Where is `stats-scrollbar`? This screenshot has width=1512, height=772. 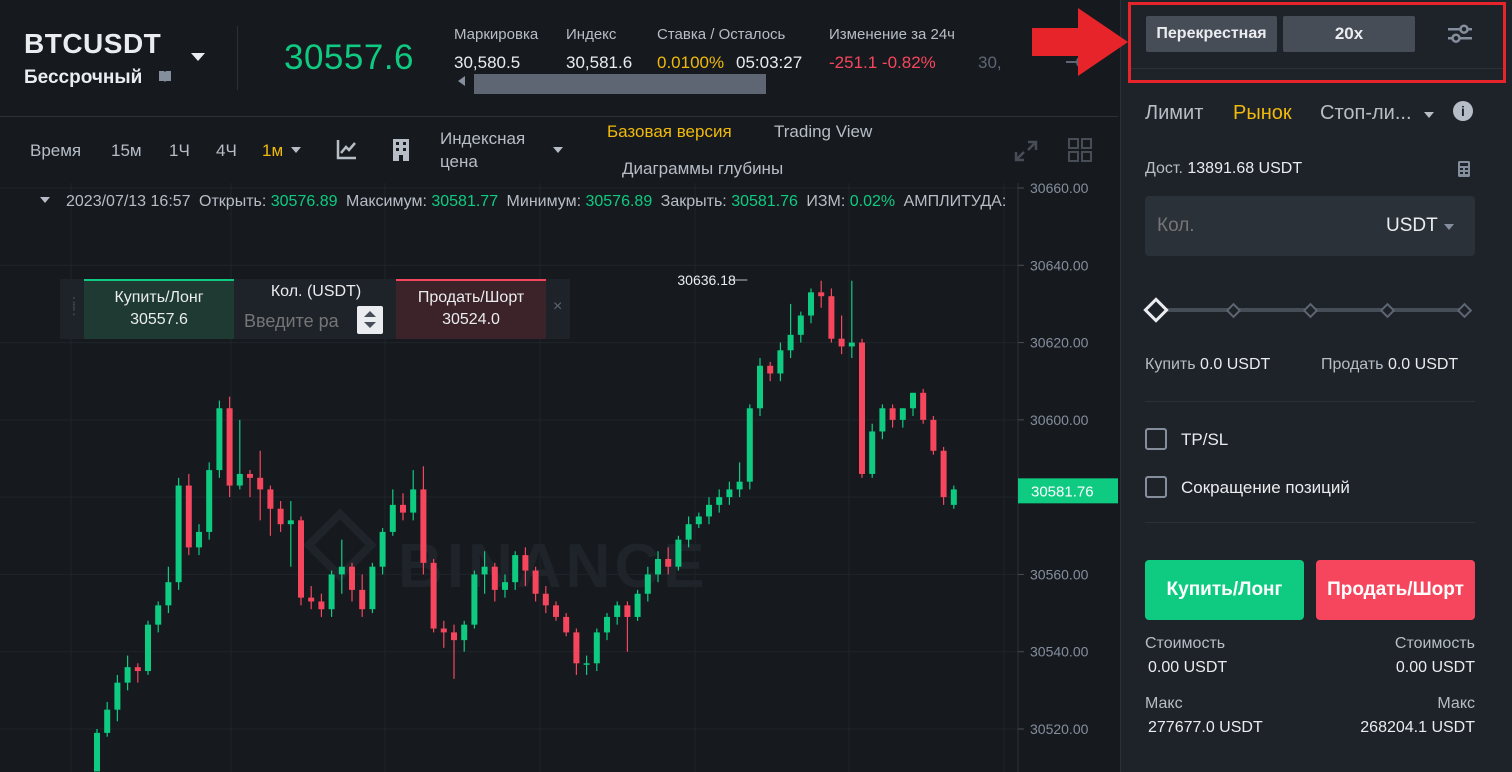
stats-scrollbar is located at coordinates (620, 84).